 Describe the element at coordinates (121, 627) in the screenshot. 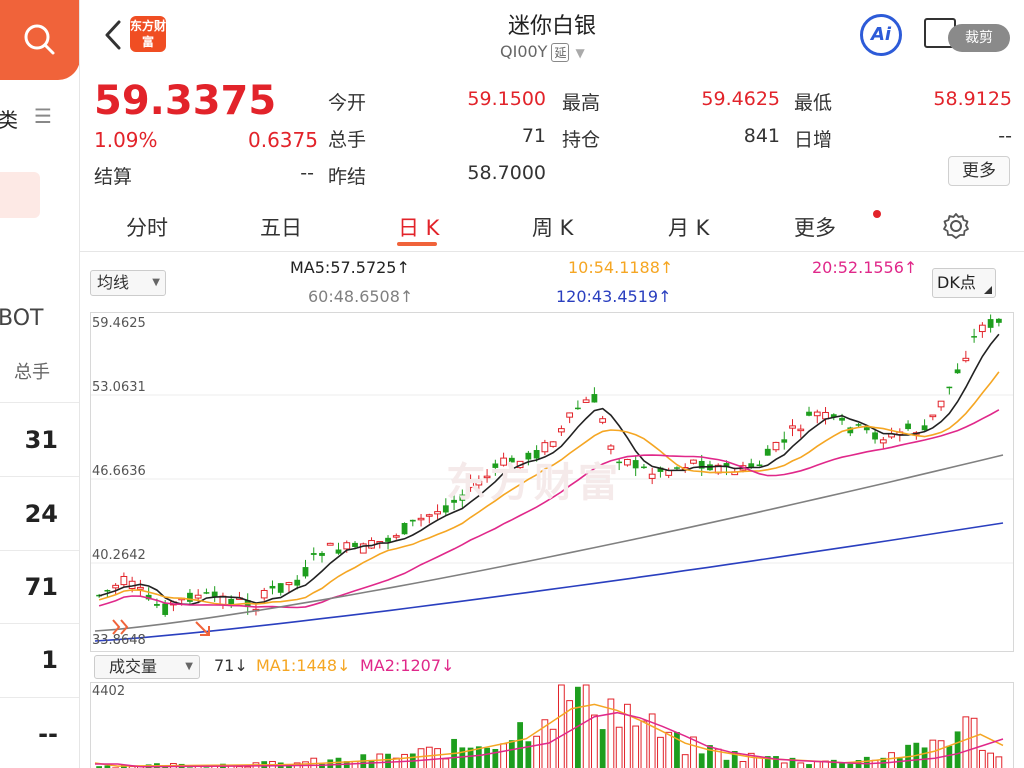

I see `expand-arrows-icon` at that location.